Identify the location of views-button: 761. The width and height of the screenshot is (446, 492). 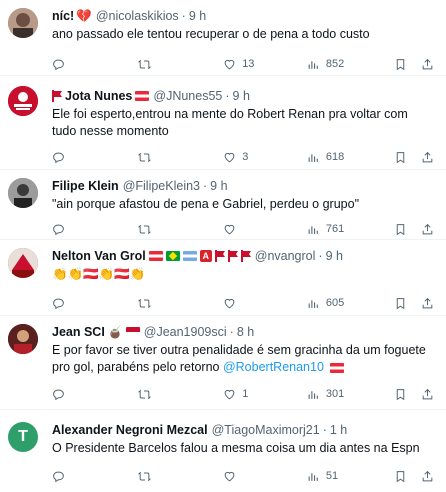
(351, 229).